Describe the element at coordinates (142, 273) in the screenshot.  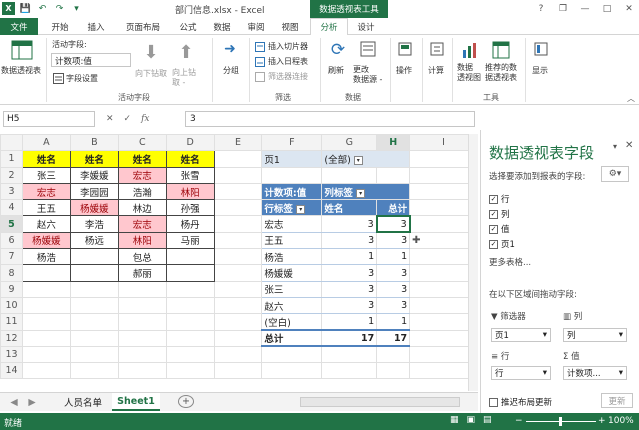
I see `cell: 郝丽` at that location.